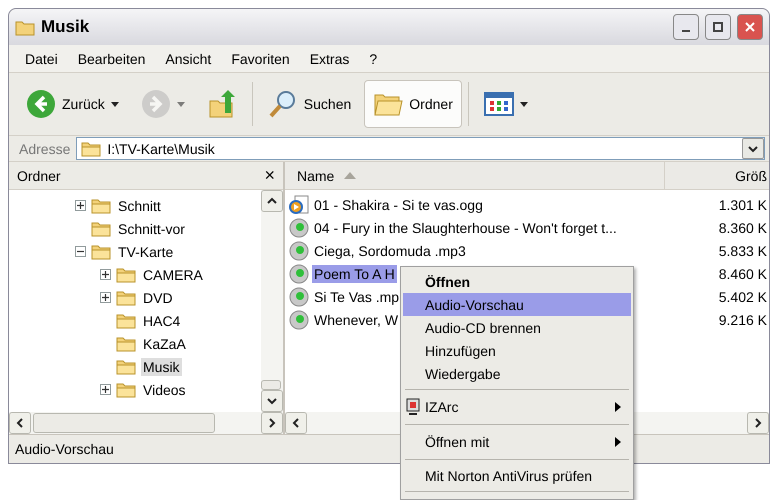 This screenshot has width=776, height=500. What do you see at coordinates (39, 176) in the screenshot?
I see `pane-title: Ordner` at bounding box center [39, 176].